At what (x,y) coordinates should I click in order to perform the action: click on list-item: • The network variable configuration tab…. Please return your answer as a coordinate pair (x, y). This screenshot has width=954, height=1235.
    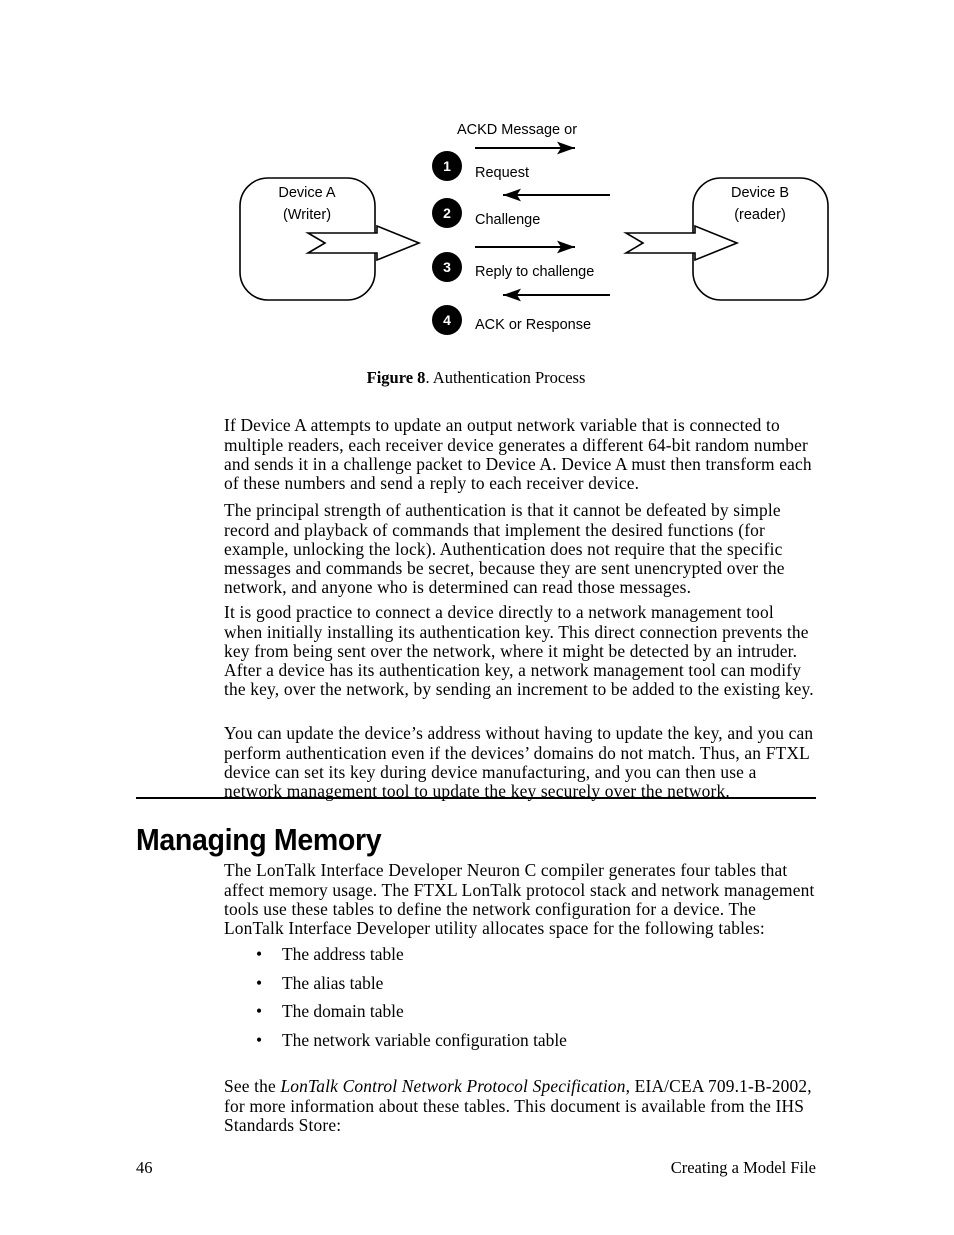
    Looking at the image, I should click on (520, 1044).